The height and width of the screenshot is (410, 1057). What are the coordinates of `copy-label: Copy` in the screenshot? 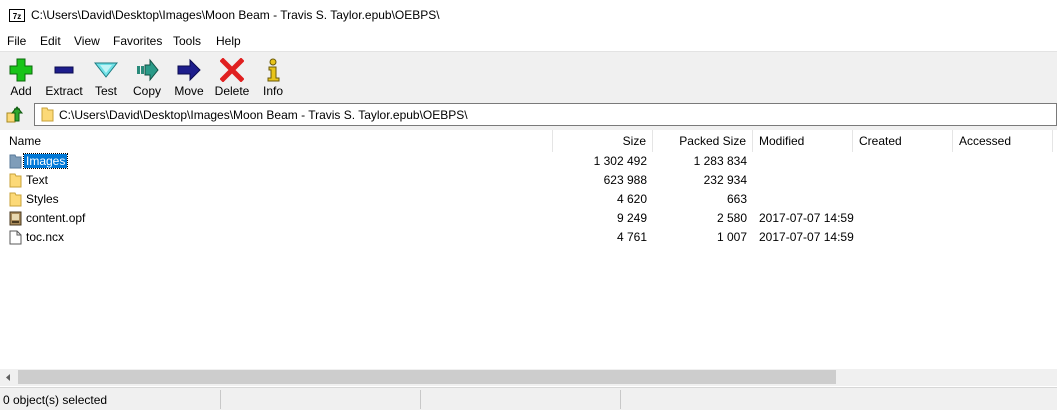 It's located at (146, 91).